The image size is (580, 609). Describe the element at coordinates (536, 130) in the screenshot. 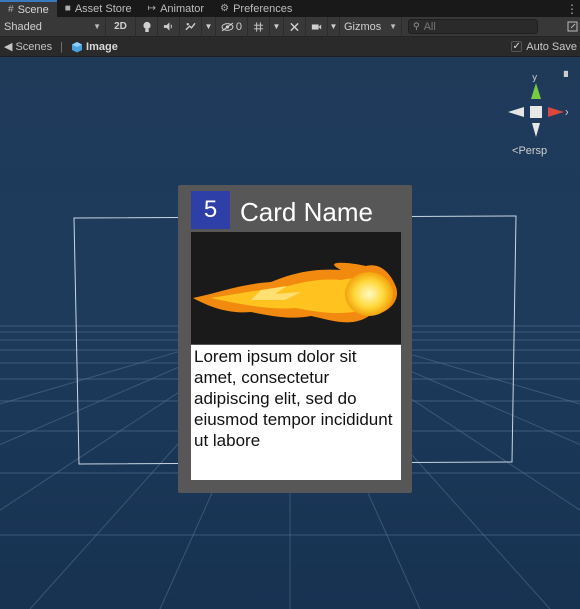

I see `gizmo-neg-y-arrow` at that location.